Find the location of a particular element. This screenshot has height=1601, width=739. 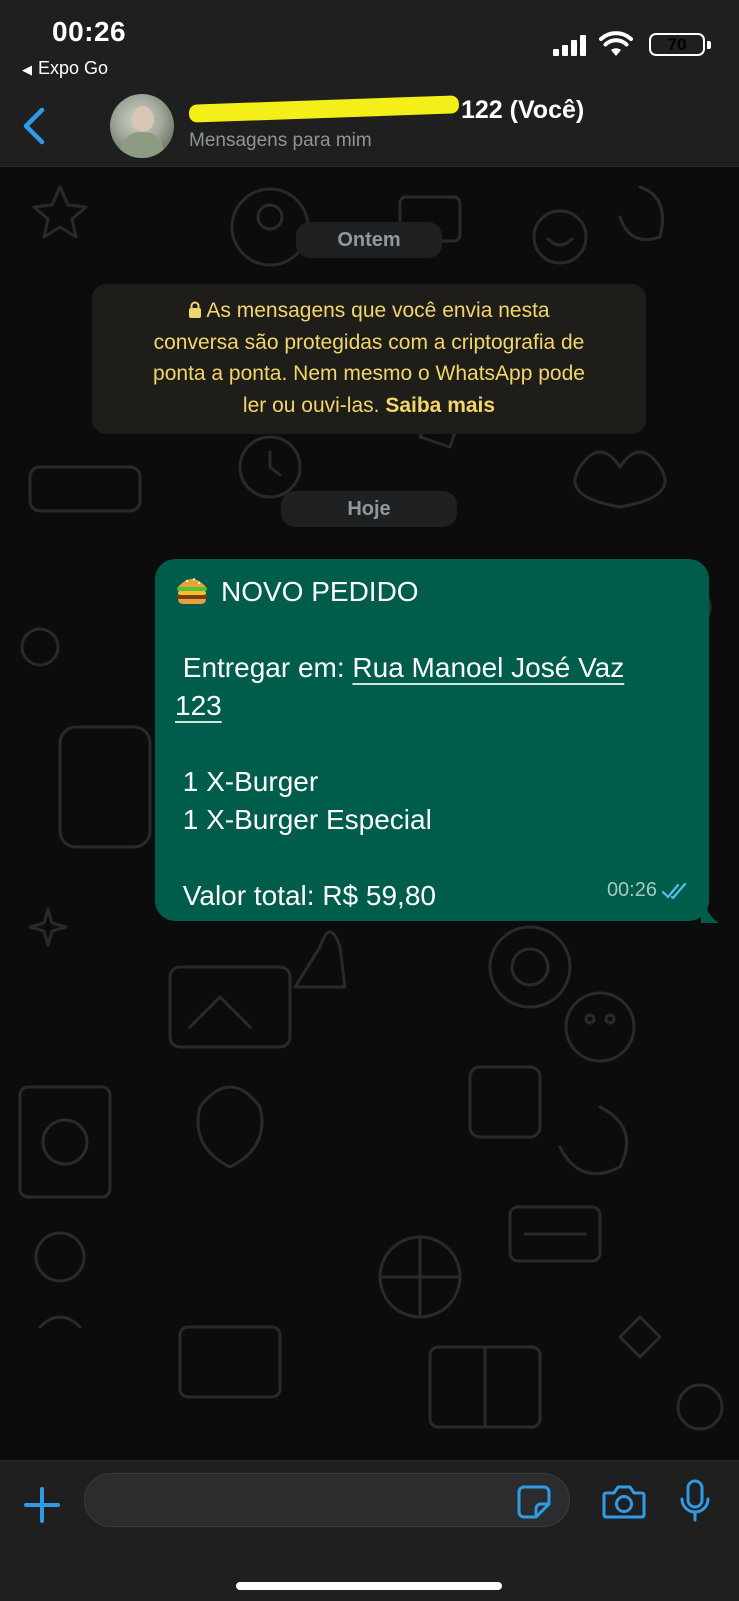

learn-more-link: Saiba mais is located at coordinates (440, 405).